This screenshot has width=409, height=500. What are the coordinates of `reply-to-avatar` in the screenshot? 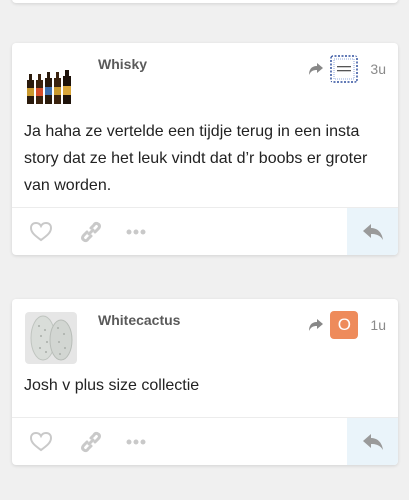 It's located at (344, 69).